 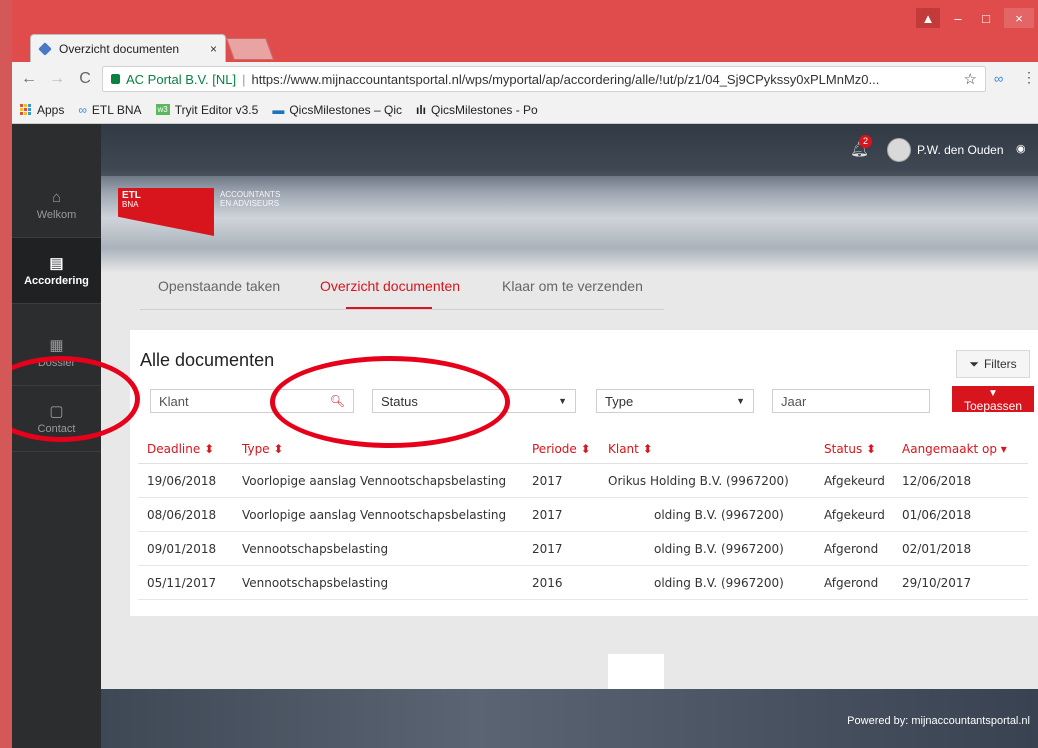 I want to click on user-name: P.W. den Ouden, so click(x=960, y=150).